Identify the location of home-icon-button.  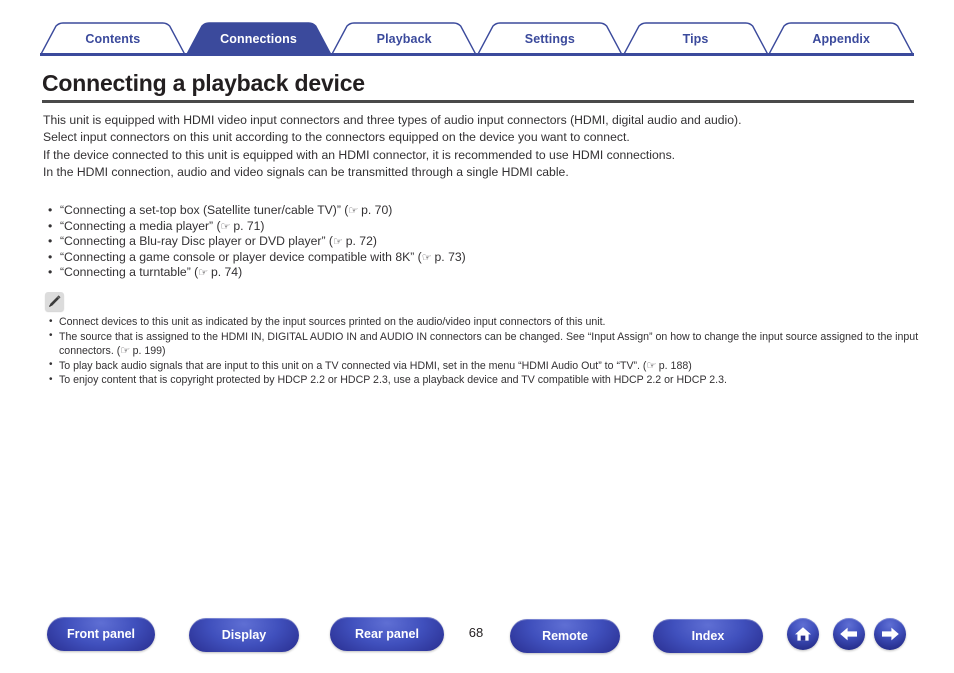
(803, 634).